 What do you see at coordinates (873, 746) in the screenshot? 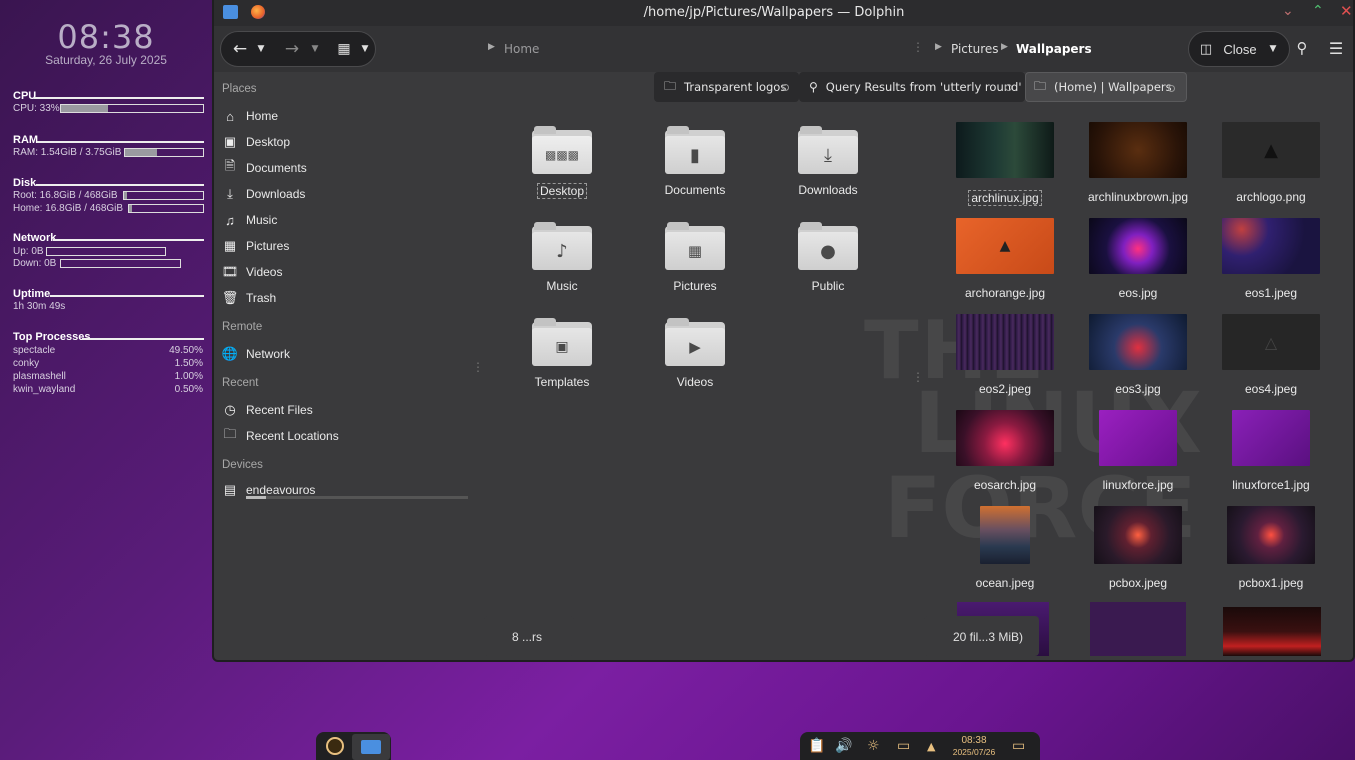
I see `brightness-icon: ☼` at bounding box center [873, 746].